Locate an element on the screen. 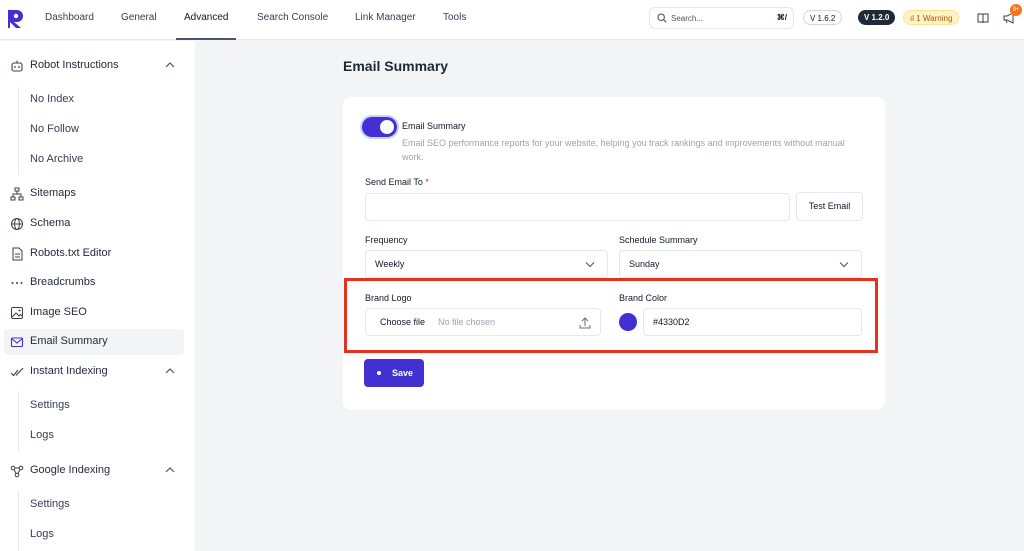 This screenshot has width=1024, height=551. rankmath-logo-icon is located at coordinates (15, 19).